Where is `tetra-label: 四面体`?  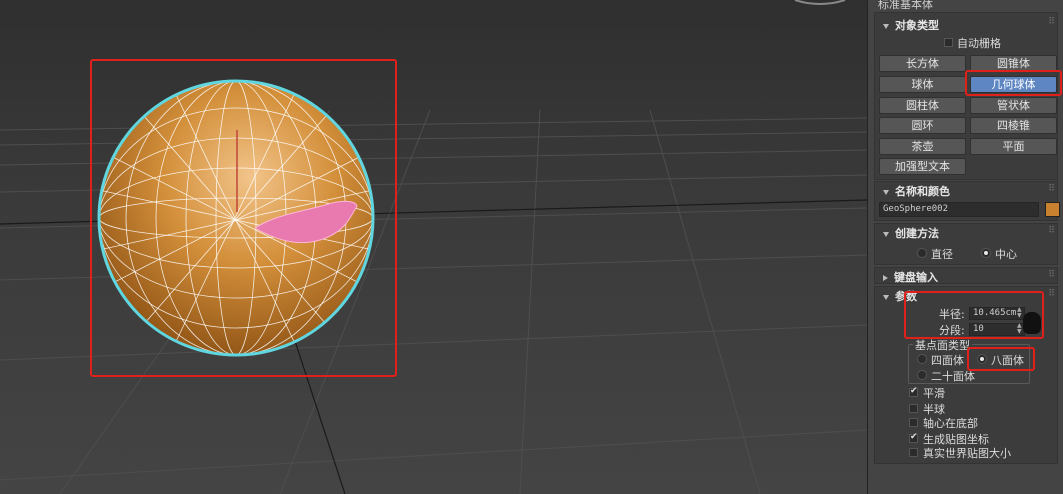
tetra-label: 四面体 is located at coordinates (947, 360).